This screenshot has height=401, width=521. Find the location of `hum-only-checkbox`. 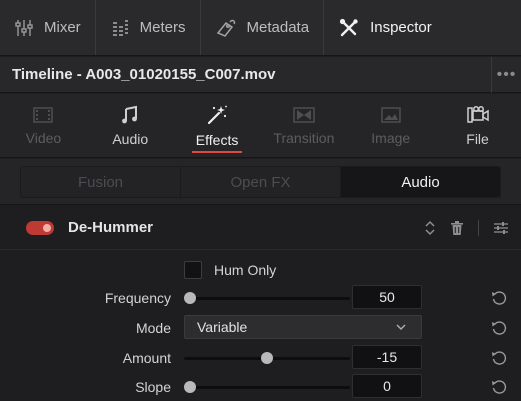

hum-only-checkbox is located at coordinates (193, 270).